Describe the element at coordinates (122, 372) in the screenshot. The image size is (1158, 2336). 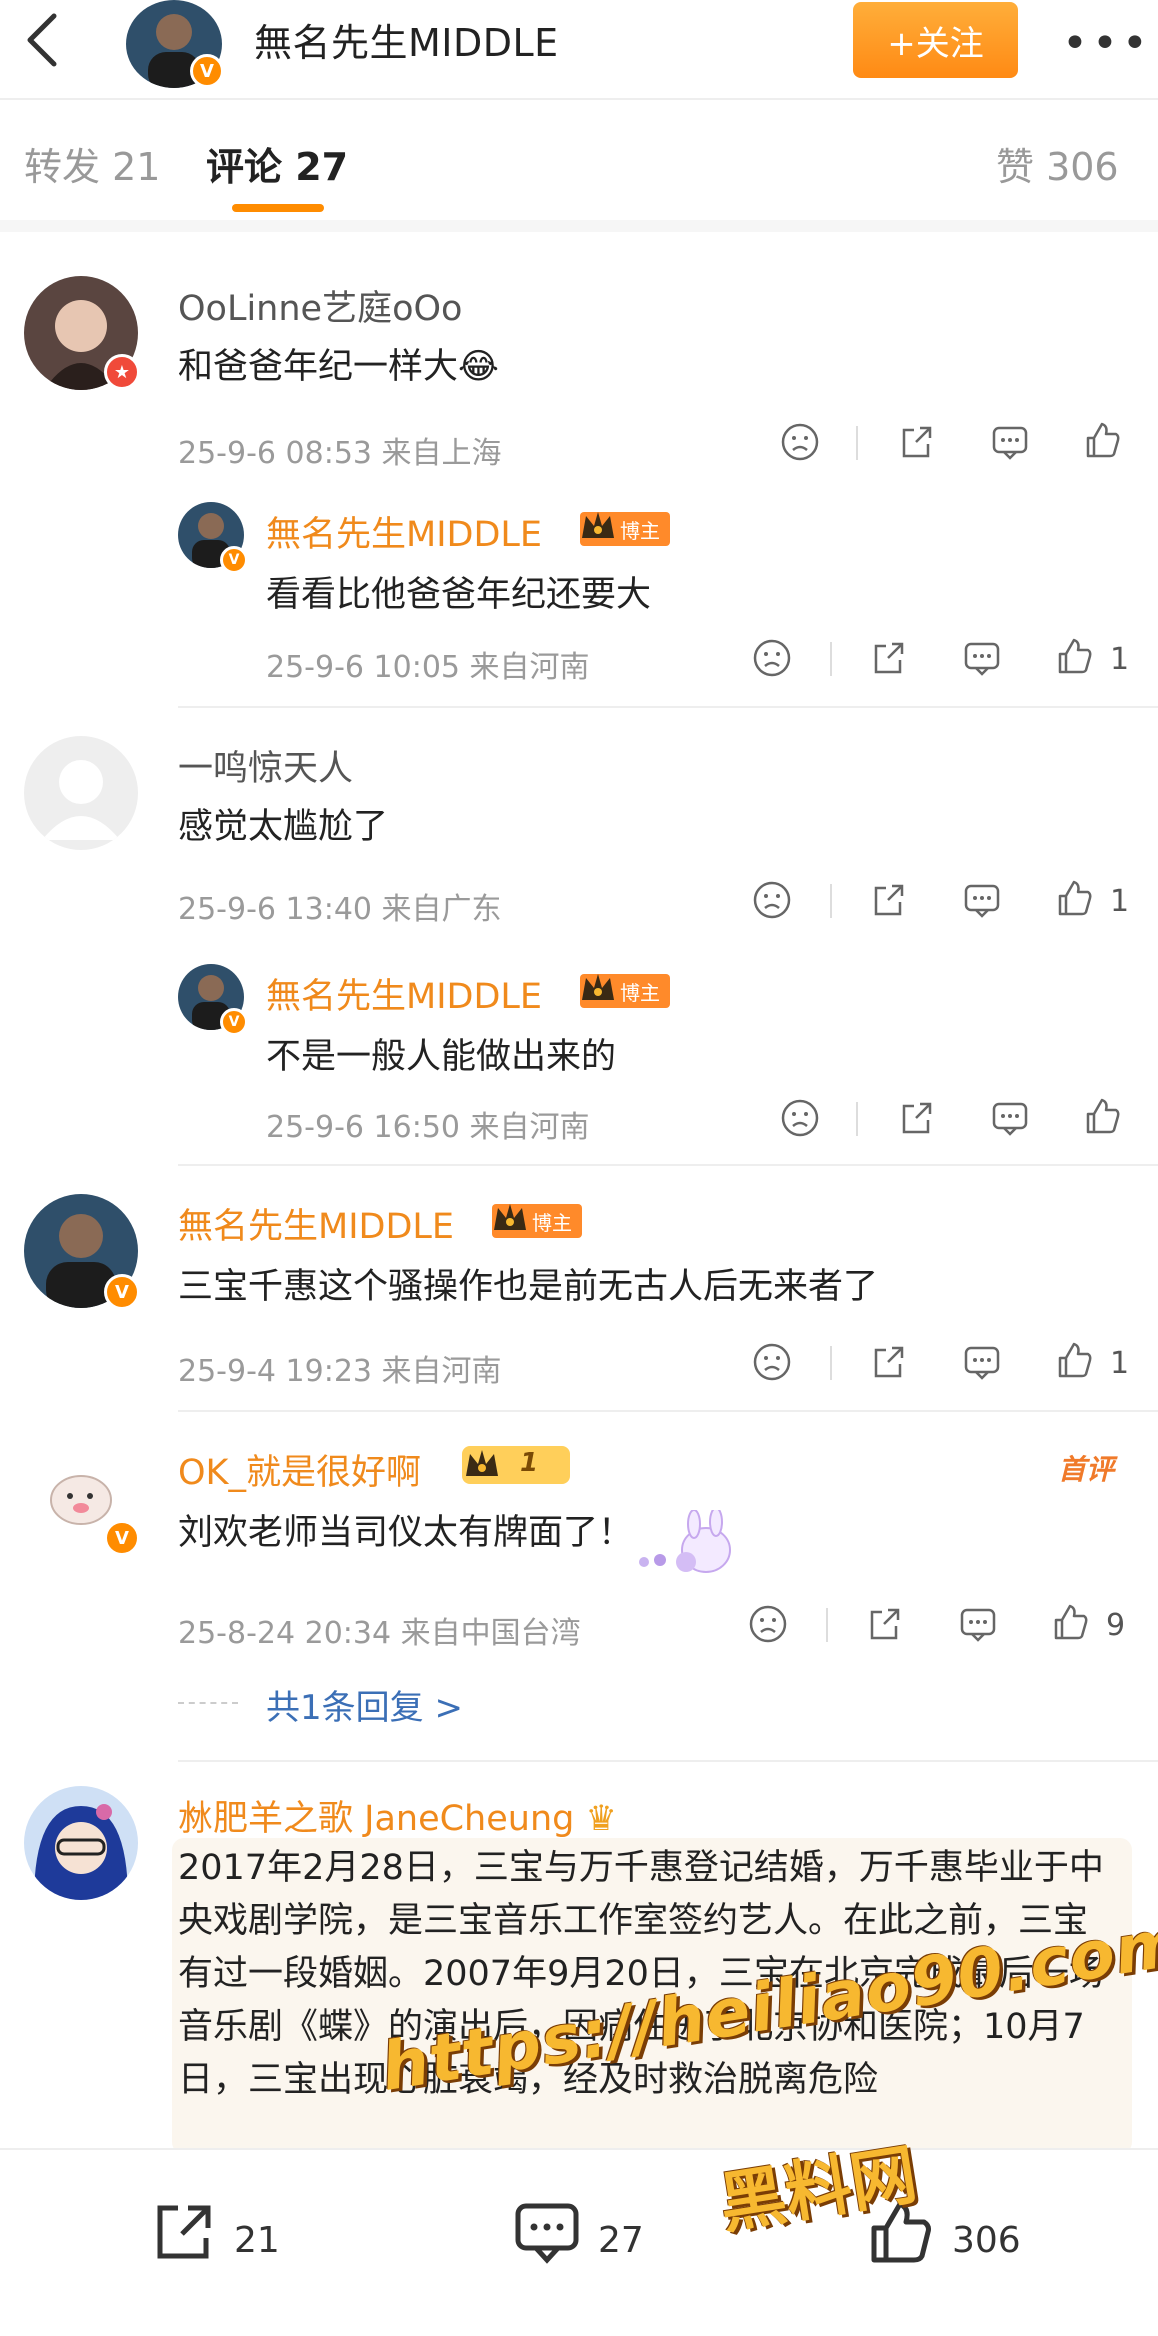
I see `member-badge-icon: ★` at that location.